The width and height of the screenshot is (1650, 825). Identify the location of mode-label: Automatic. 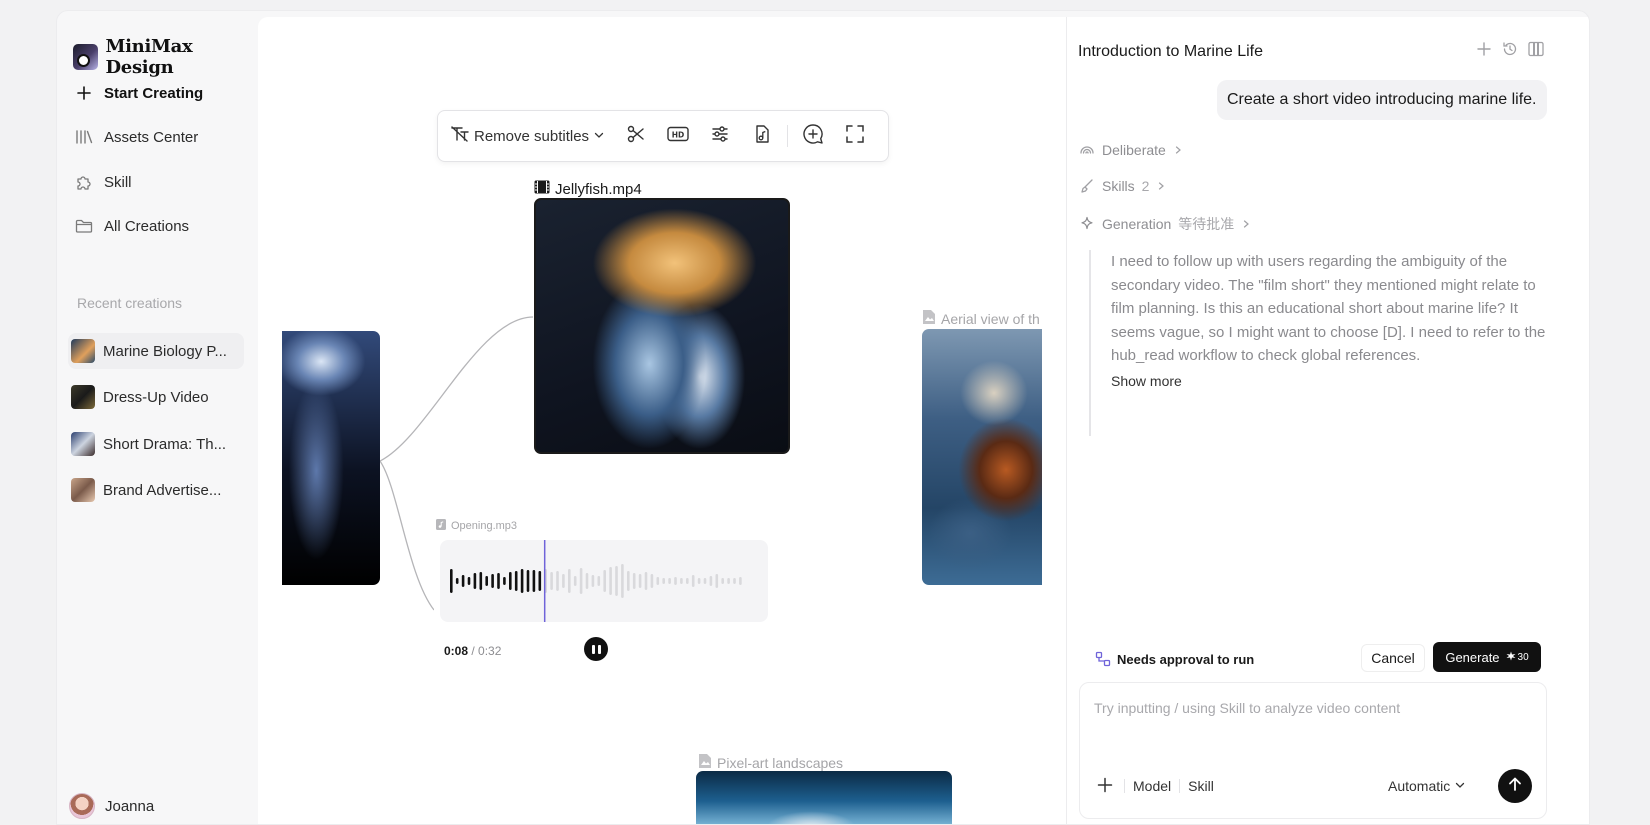
(1419, 786).